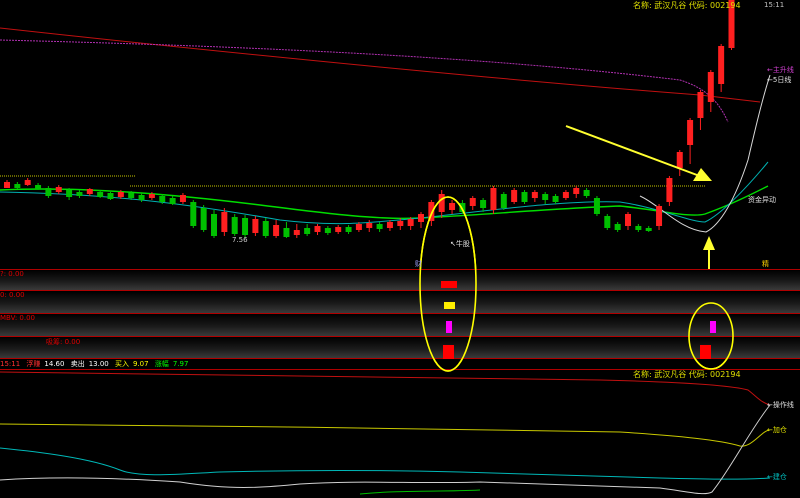 This screenshot has height=498, width=800. Describe the element at coordinates (10, 364) in the screenshot. I see `status-time: 15:11` at that location.